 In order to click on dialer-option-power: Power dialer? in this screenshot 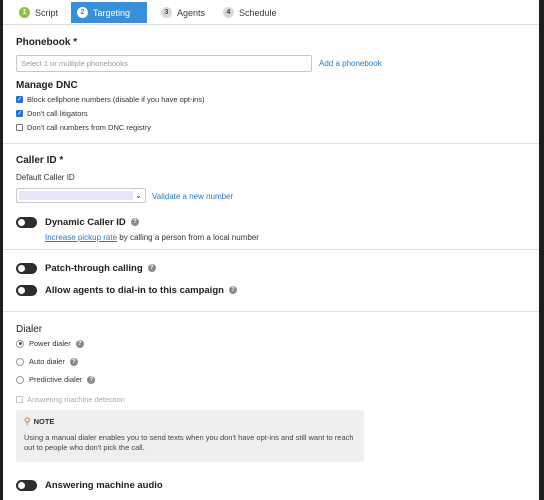, I will do `click(50, 343)`.